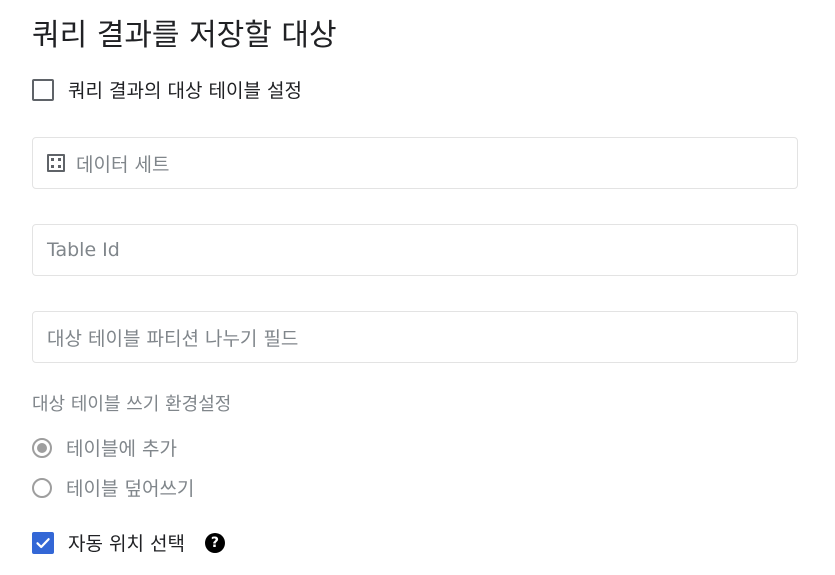 The image size is (835, 575). I want to click on table-id-placeholder: Table Id, so click(83, 250).